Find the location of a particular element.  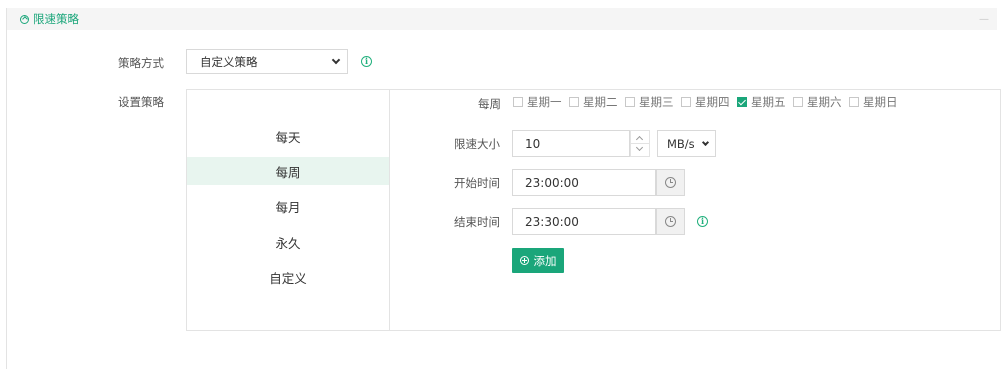

schedule-type-label: 每周 is located at coordinates (288, 172).